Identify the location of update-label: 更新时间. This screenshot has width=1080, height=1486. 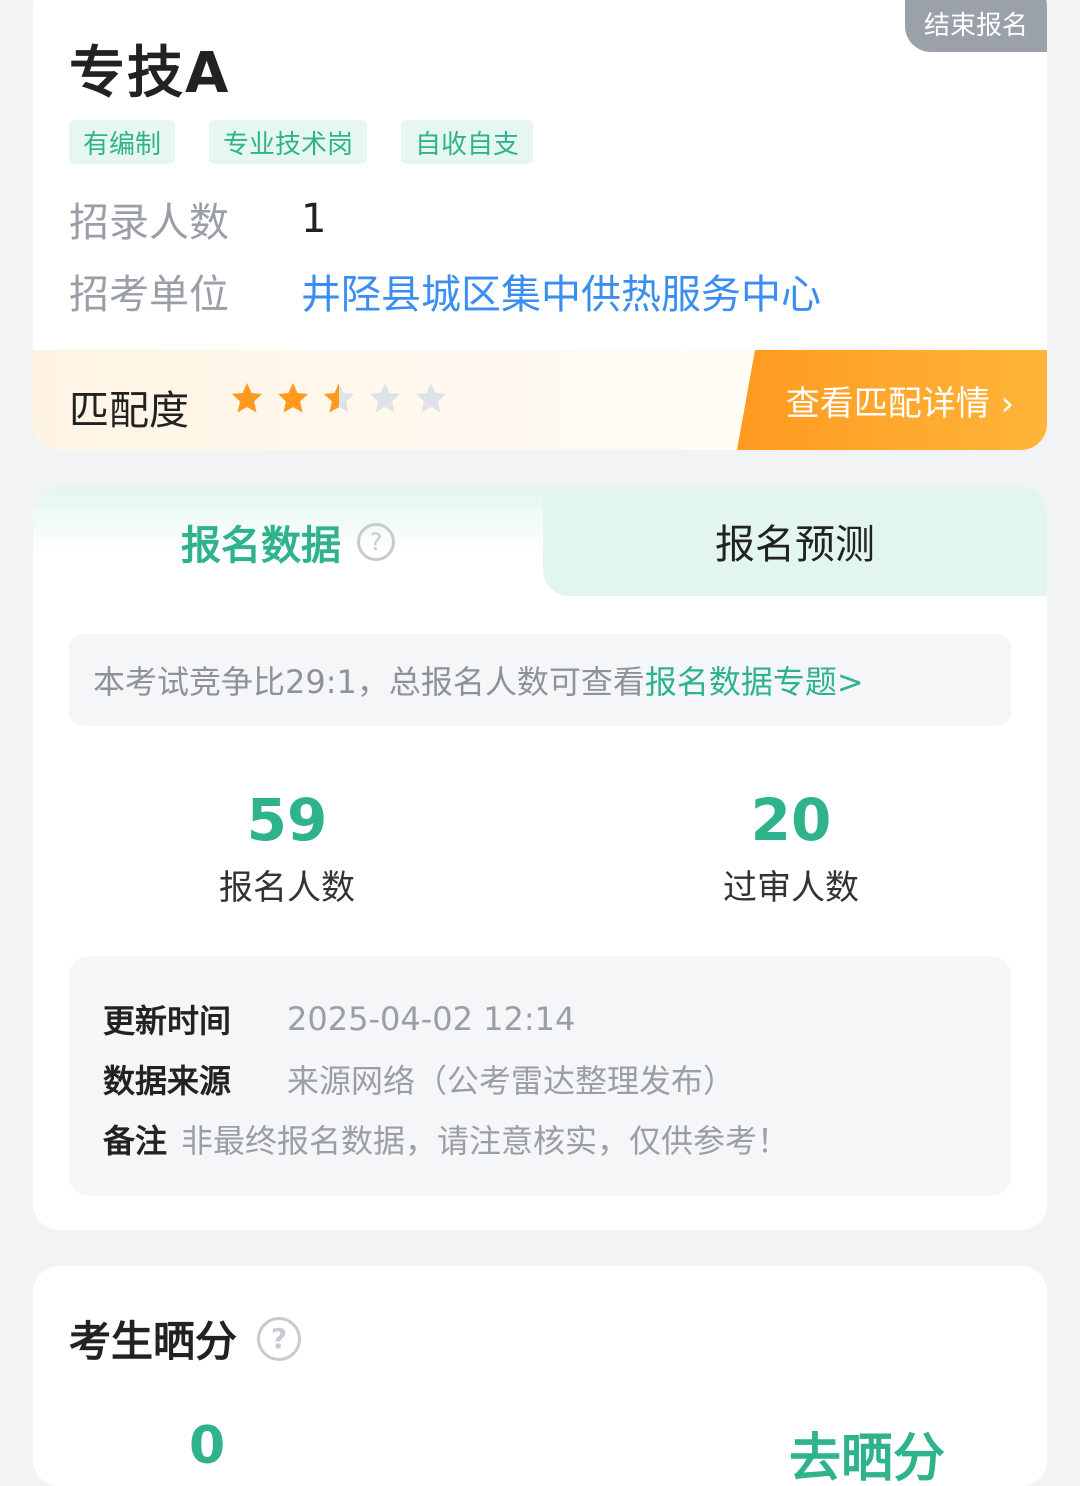
(167, 1021).